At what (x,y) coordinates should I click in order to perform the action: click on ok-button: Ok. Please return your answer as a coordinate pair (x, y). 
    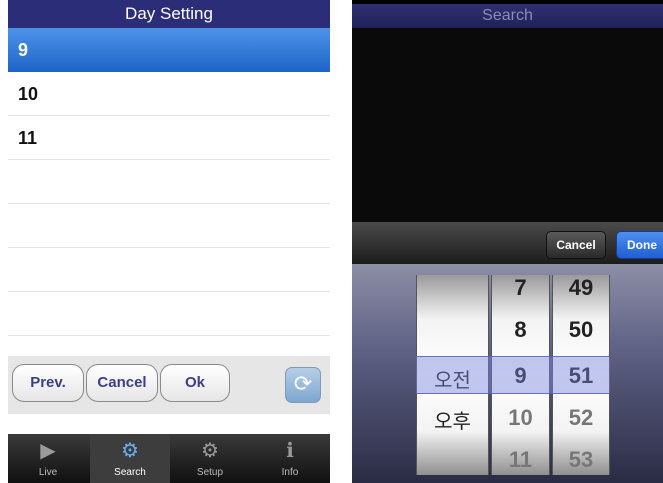
    Looking at the image, I should click on (195, 383).